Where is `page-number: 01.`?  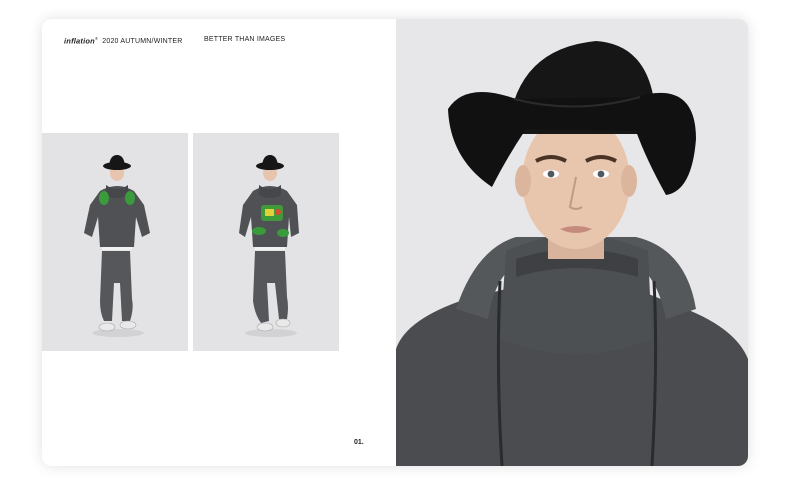 page-number: 01. is located at coordinates (359, 442).